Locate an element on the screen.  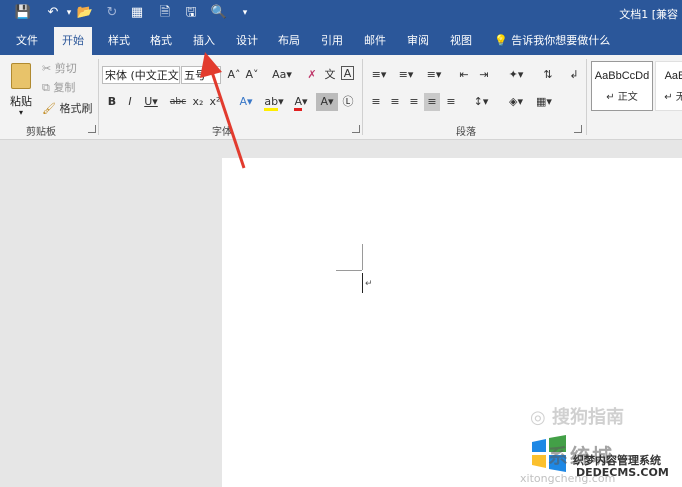
bold-icon: B is located at coordinates (112, 102).